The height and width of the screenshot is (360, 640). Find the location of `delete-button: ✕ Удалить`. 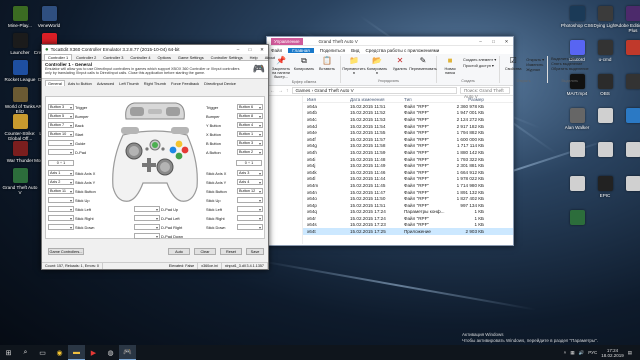

delete-button: ✕ Удалить is located at coordinates (400, 67).